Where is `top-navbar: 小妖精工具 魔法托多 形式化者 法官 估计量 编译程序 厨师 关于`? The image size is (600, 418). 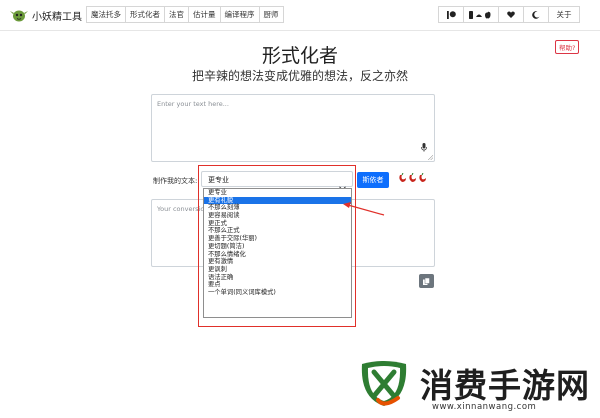 top-navbar: 小妖精工具 魔法托多 形式化者 法官 估计量 编译程序 厨师 关于 is located at coordinates (300, 15).